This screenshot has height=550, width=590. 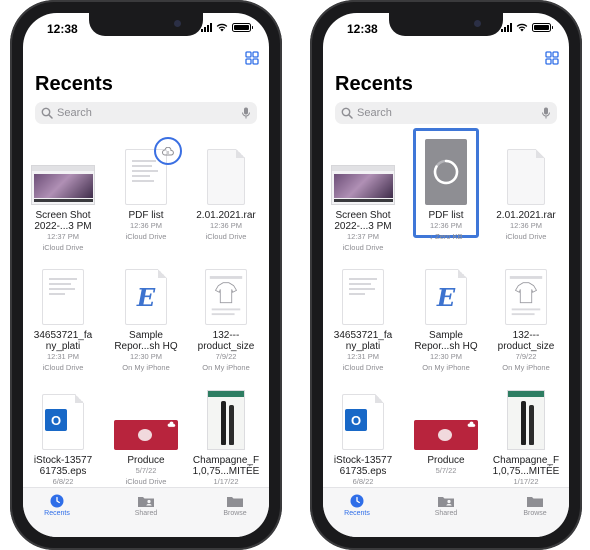 I want to click on icloud-download-icon, so click(x=168, y=150).